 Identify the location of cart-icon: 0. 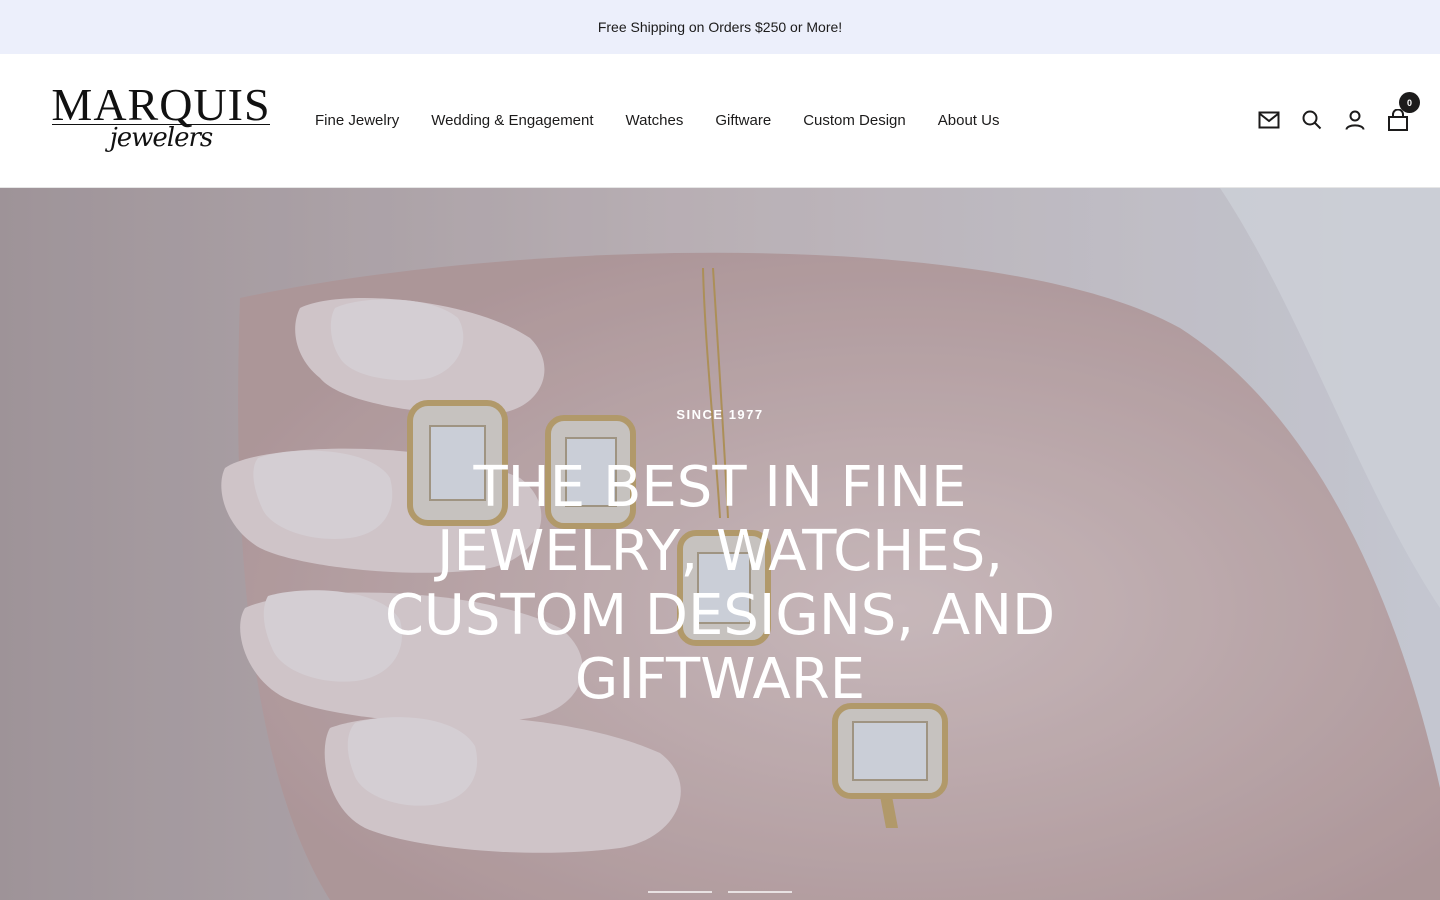
(1403, 112).